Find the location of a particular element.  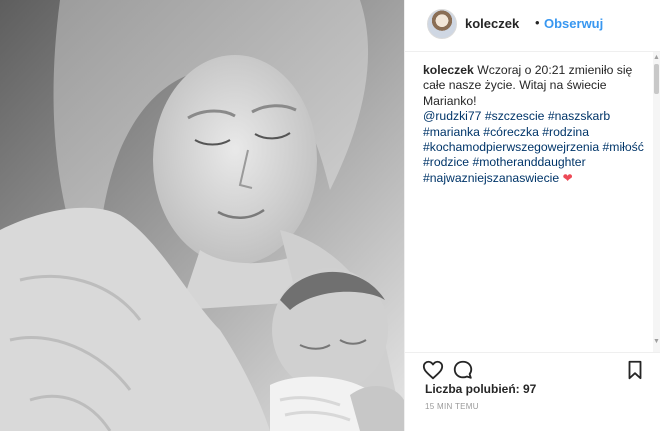

hashtag: #rodzice is located at coordinates (446, 162).